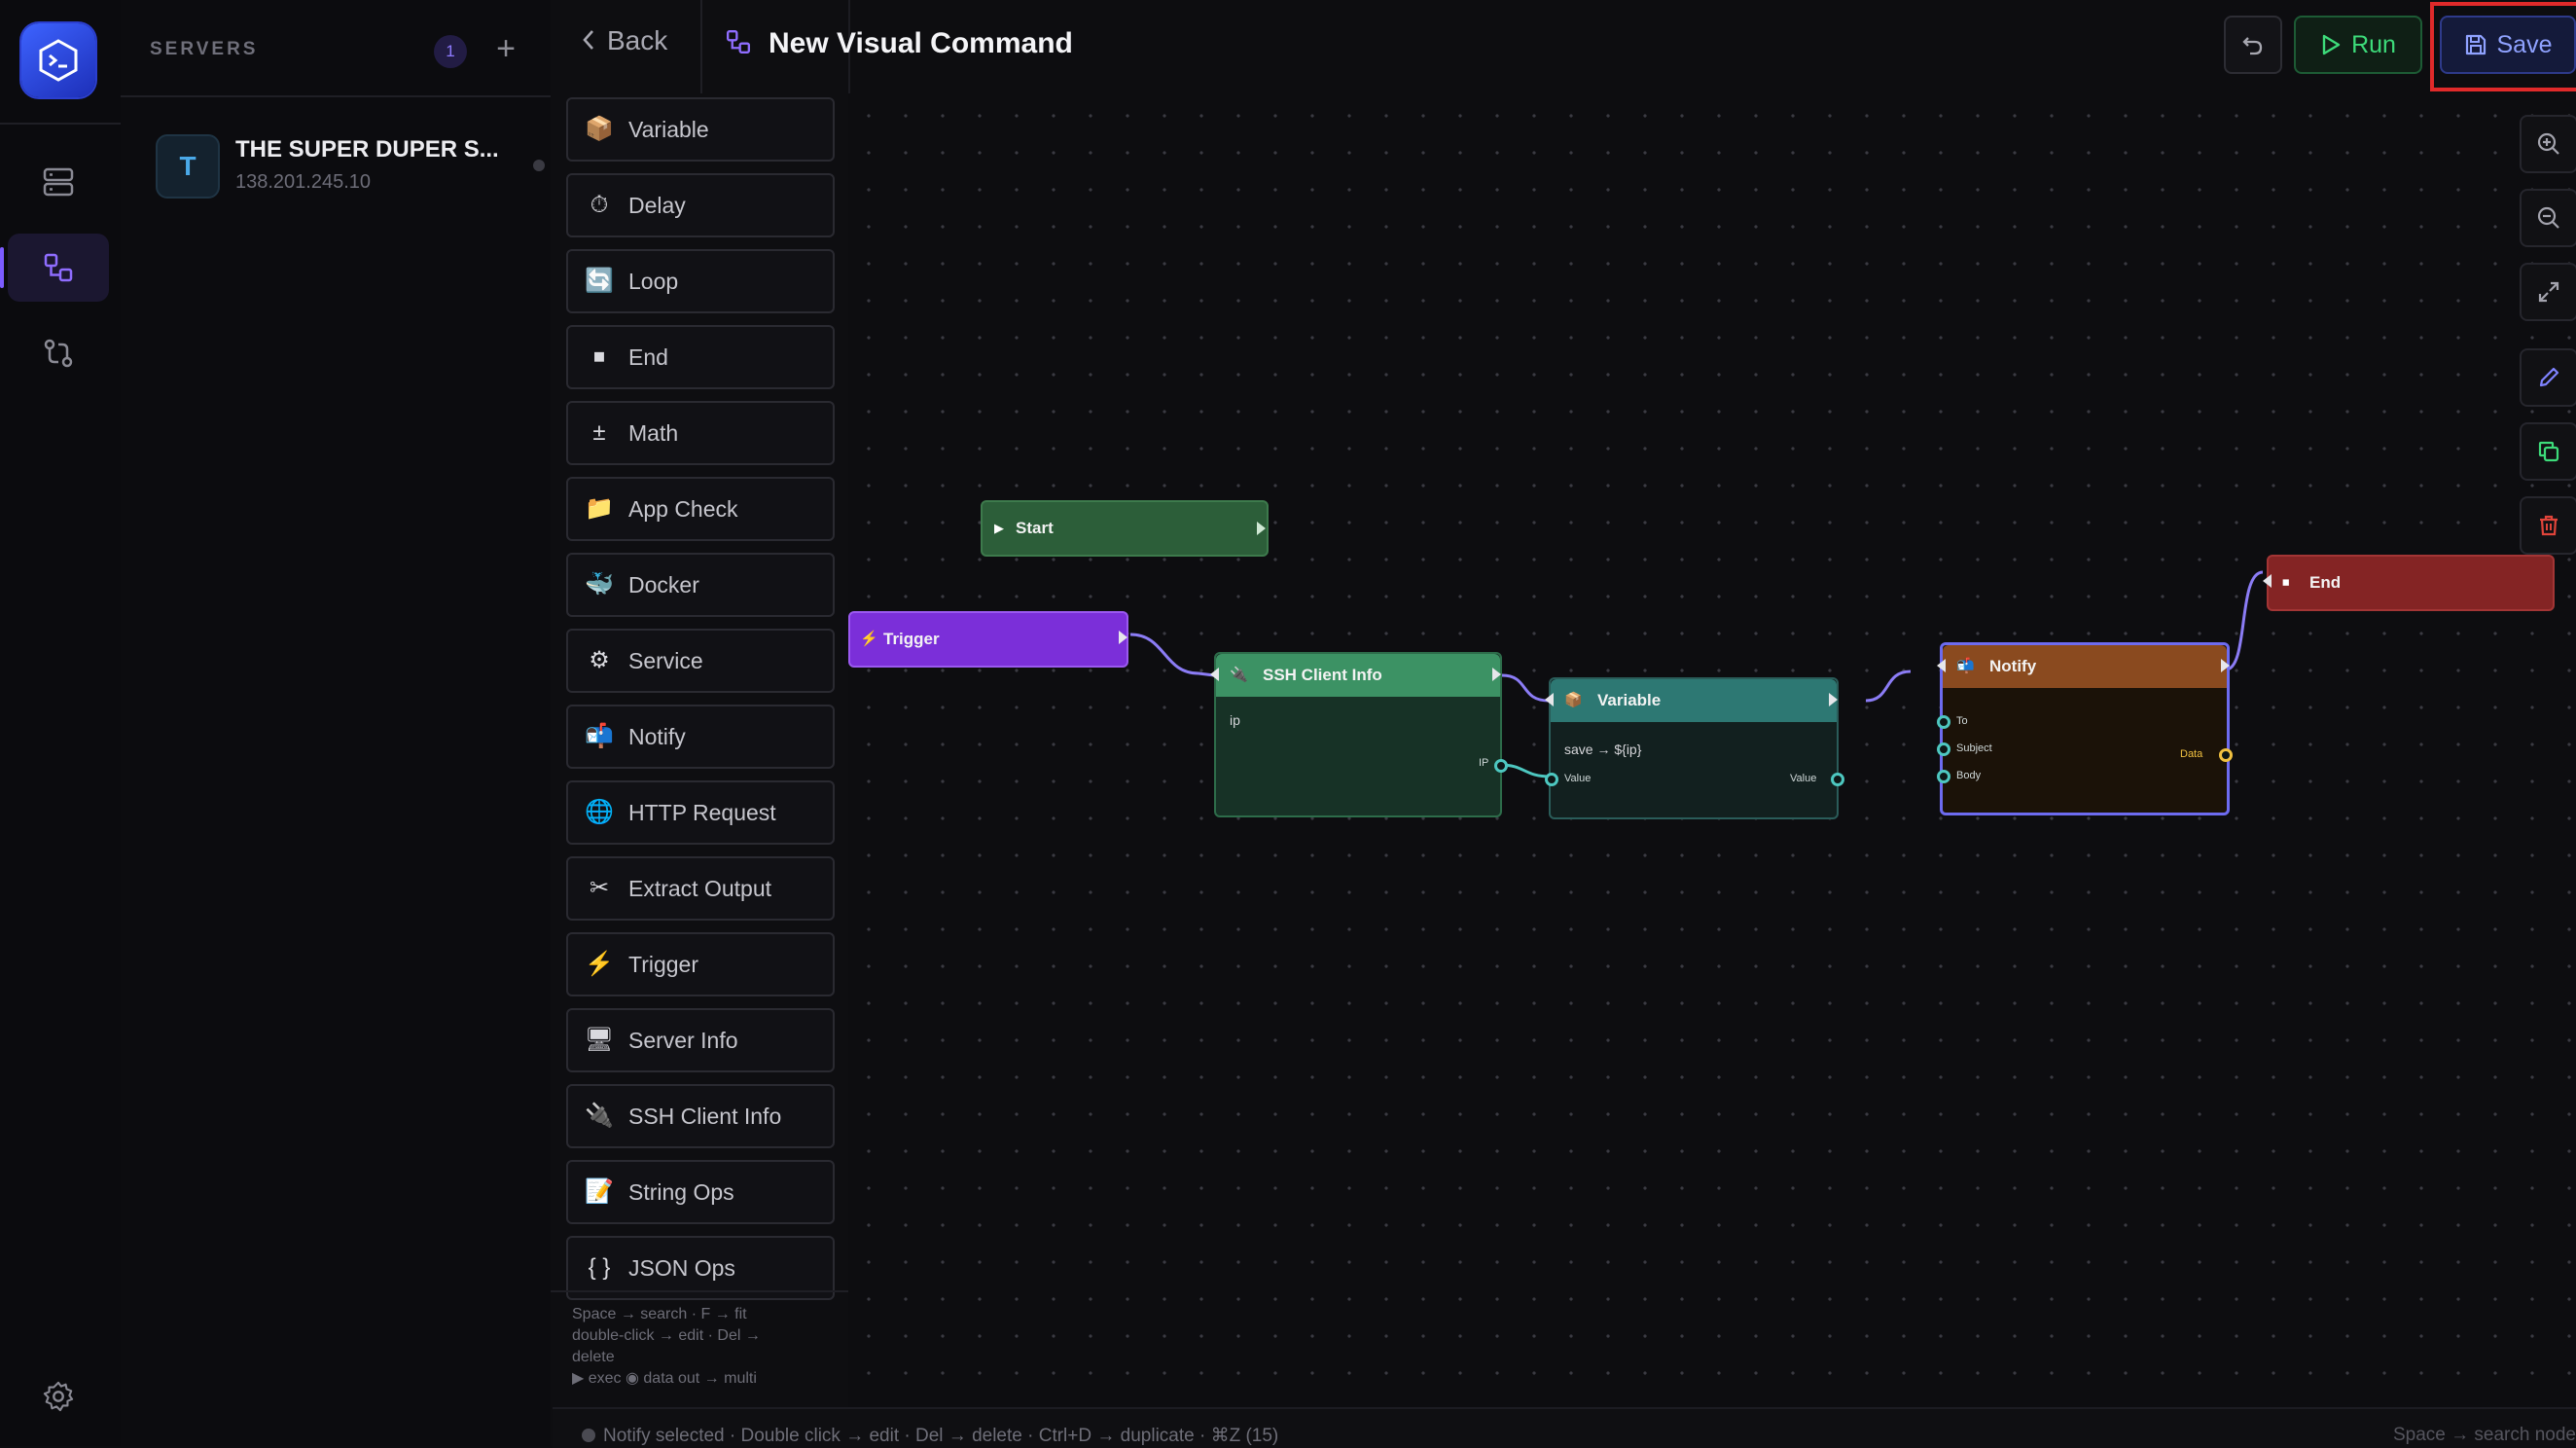  Describe the element at coordinates (1943, 722) in the screenshot. I see `to-input-port` at that location.